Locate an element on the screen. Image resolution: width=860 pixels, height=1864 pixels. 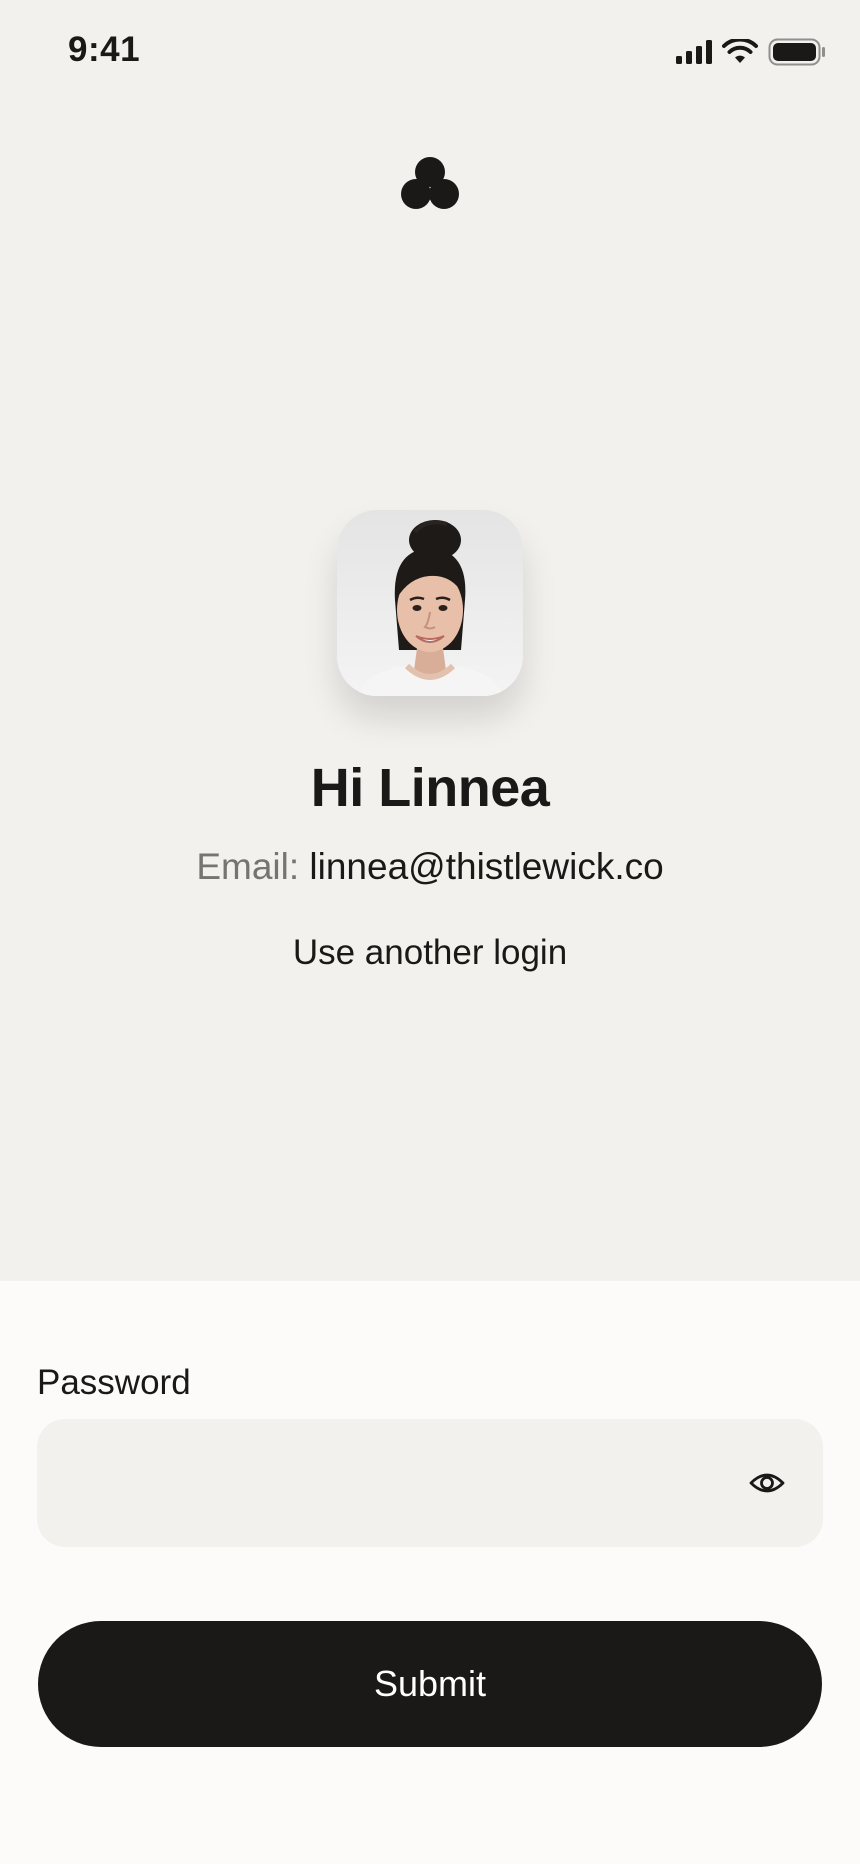
password-field-container is located at coordinates (430, 1484).